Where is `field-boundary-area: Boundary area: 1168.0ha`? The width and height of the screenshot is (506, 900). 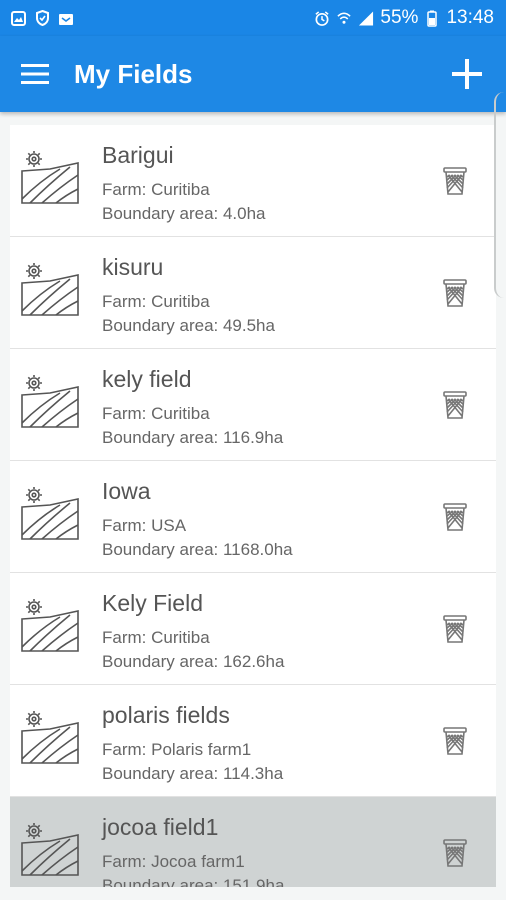 field-boundary-area: Boundary area: 1168.0ha is located at coordinates (197, 549).